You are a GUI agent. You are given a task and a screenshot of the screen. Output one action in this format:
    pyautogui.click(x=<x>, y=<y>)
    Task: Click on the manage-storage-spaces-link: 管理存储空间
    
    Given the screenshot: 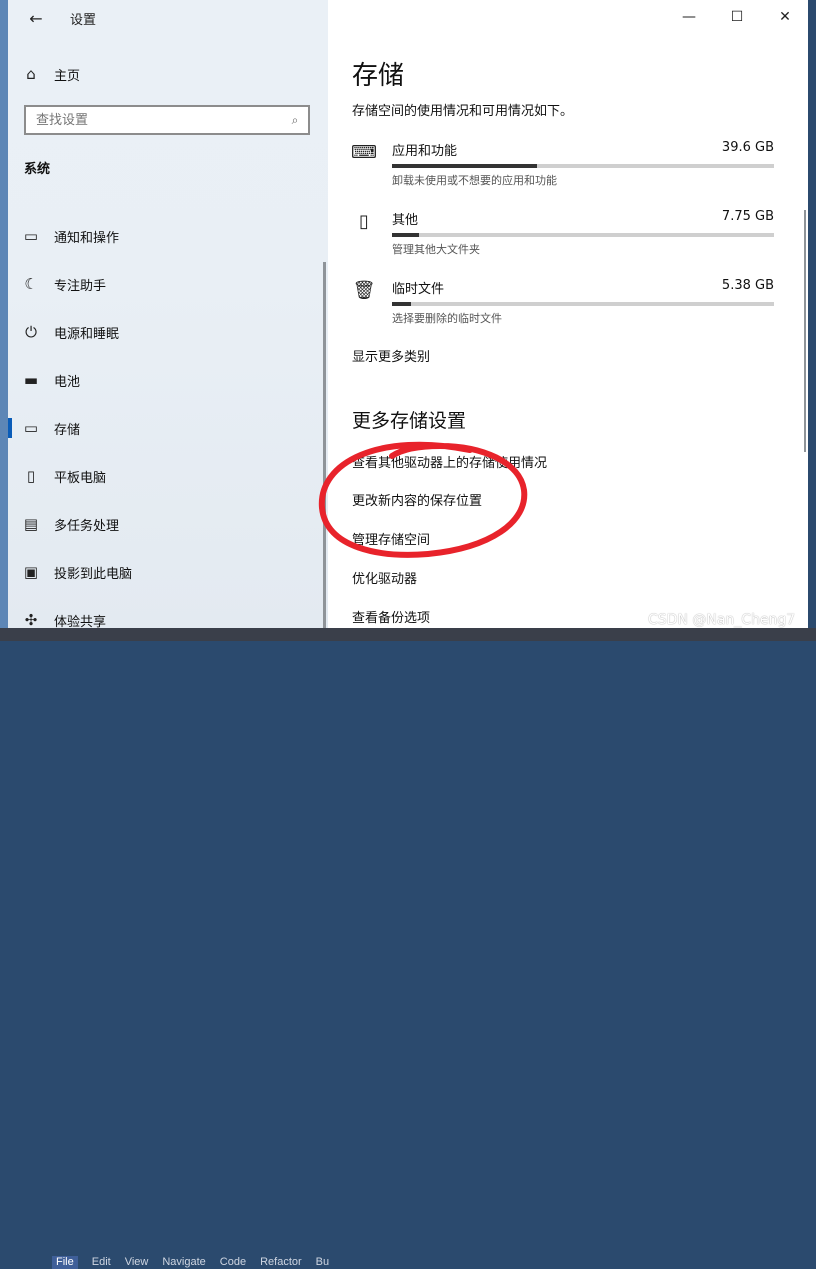 What is the action you would take?
    pyautogui.click(x=391, y=538)
    